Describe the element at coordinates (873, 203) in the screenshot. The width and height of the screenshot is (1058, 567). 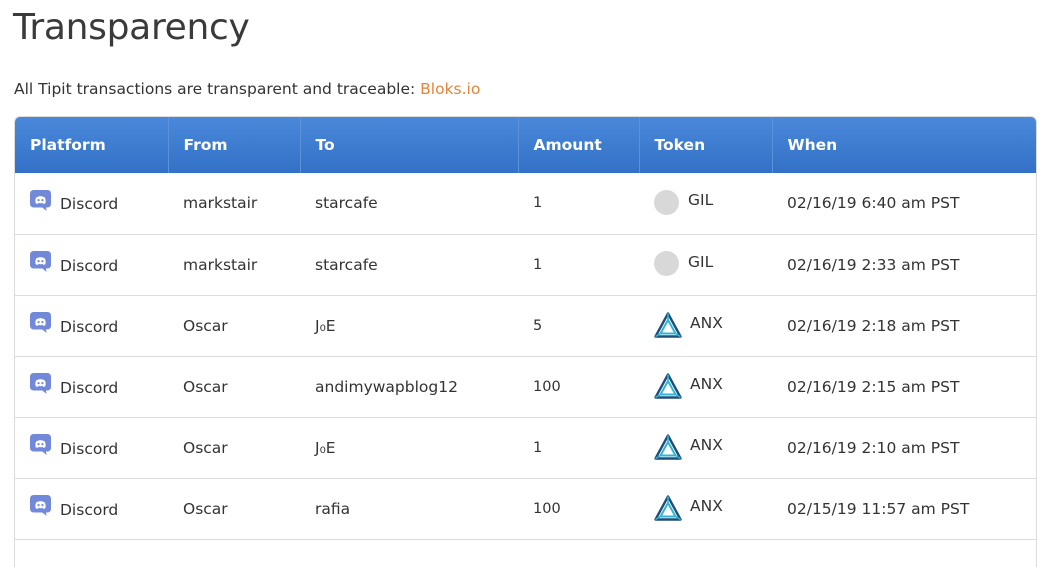
I see `when-cell: 02/16/19 6:40 am PST` at that location.